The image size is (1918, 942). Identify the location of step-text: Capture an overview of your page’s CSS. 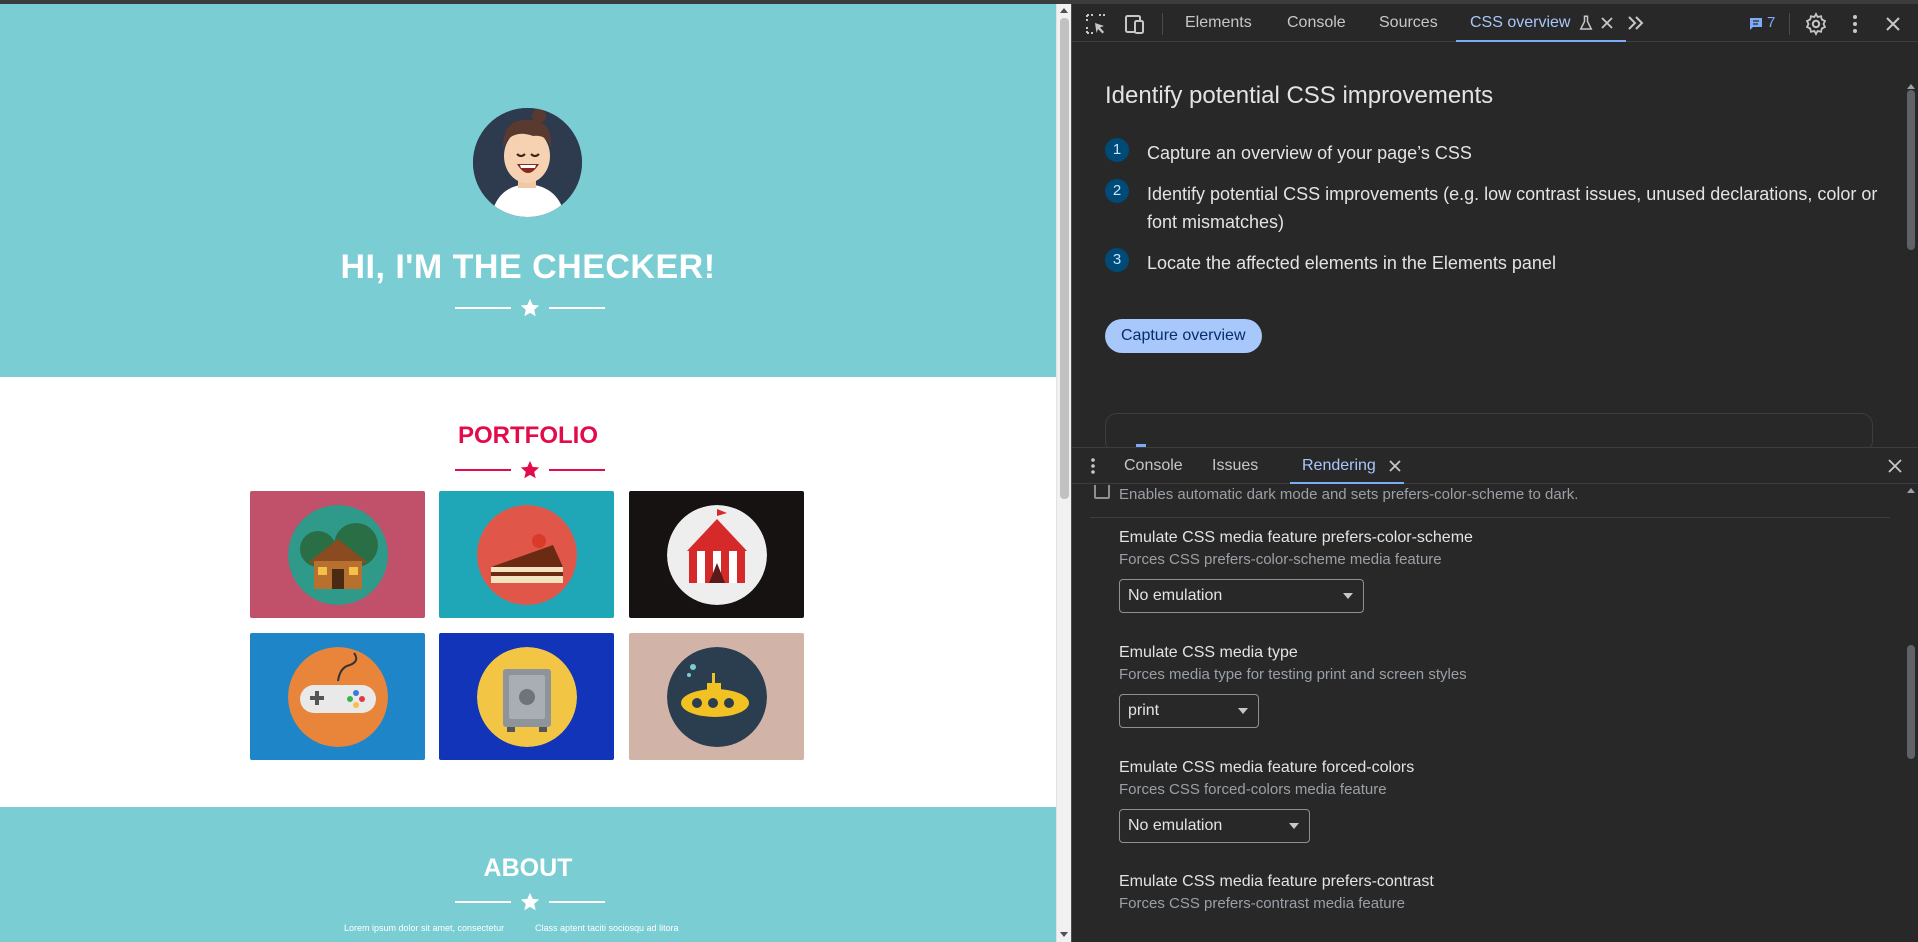
(1309, 153).